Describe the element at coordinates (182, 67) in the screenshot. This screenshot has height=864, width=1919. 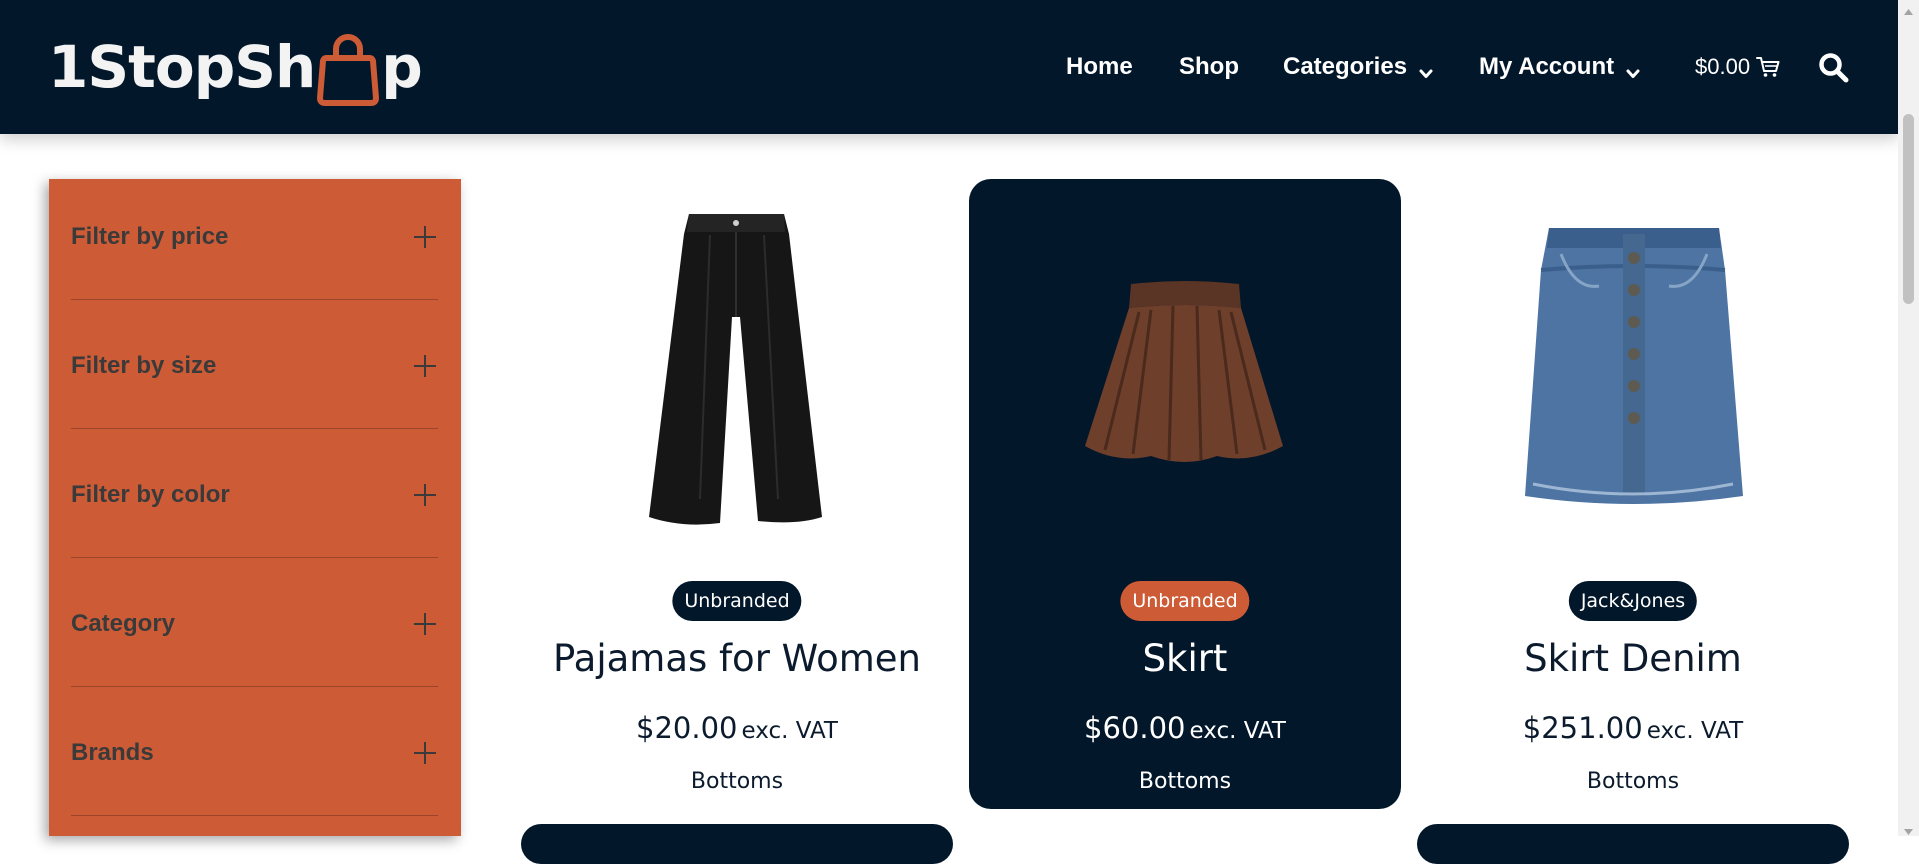
I see `logo-text-left: 1StopSh` at that location.